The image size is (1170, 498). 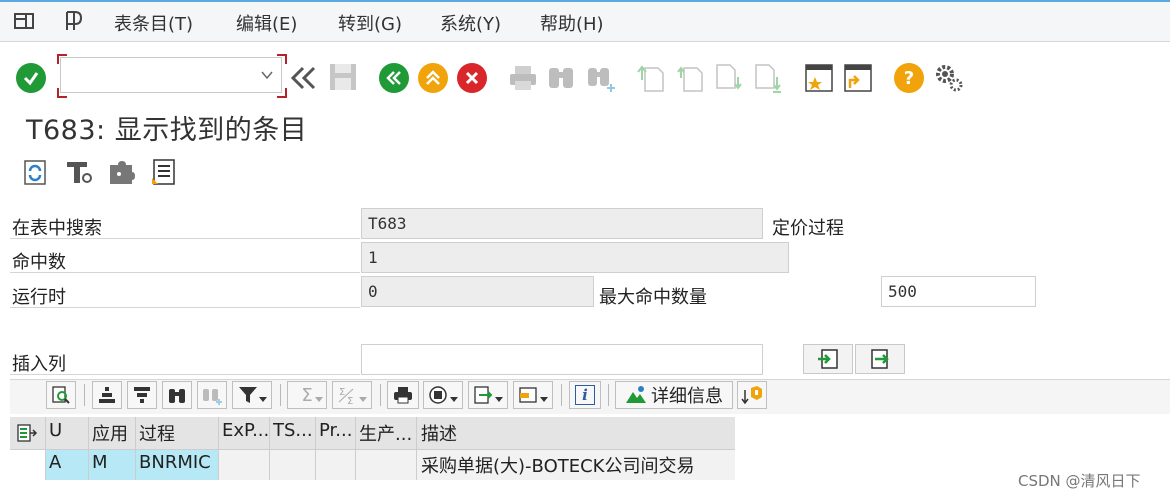 I want to click on print-icon, so click(x=523, y=78).